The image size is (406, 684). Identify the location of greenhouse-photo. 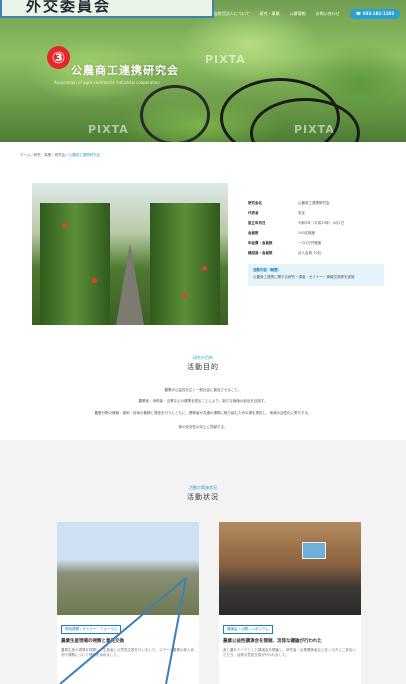
(130, 254).